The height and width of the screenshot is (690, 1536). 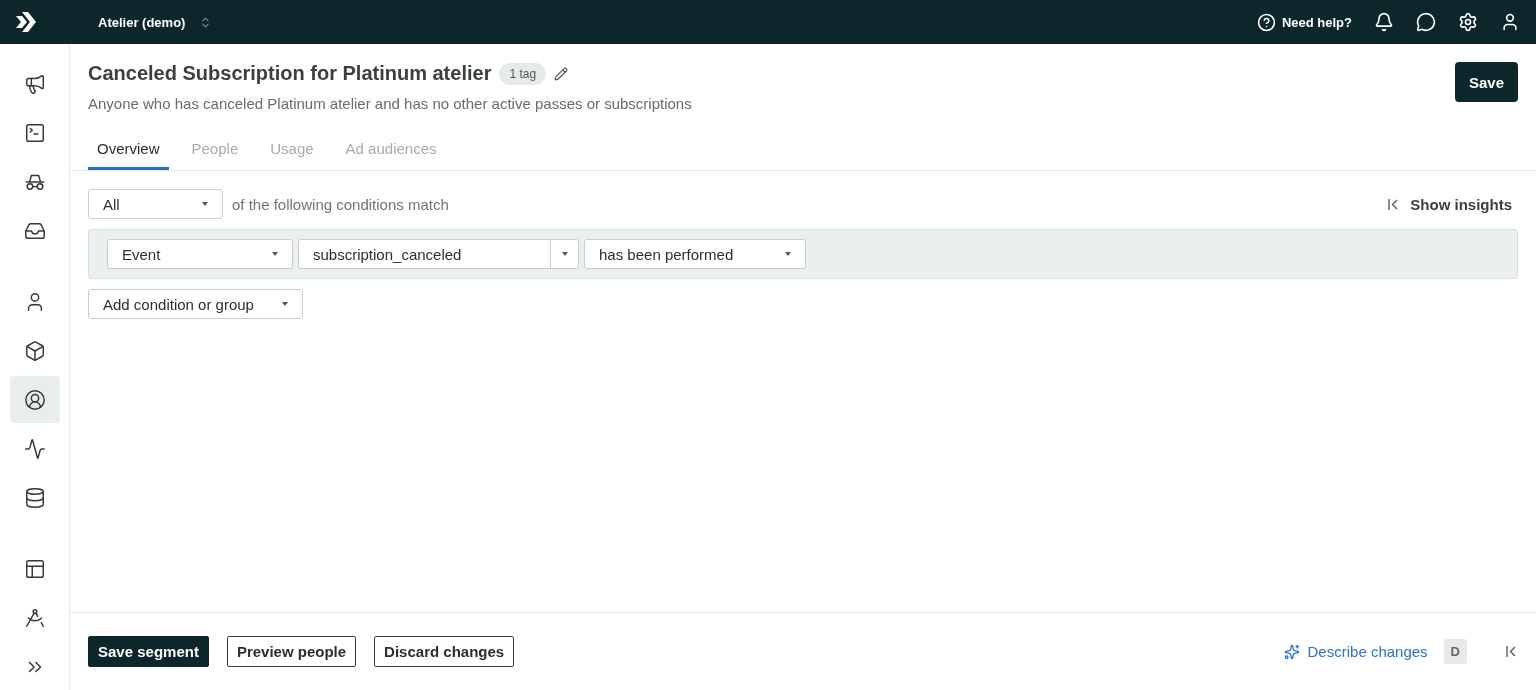 I want to click on condition-type-dropdown: Event, so click(x=200, y=254).